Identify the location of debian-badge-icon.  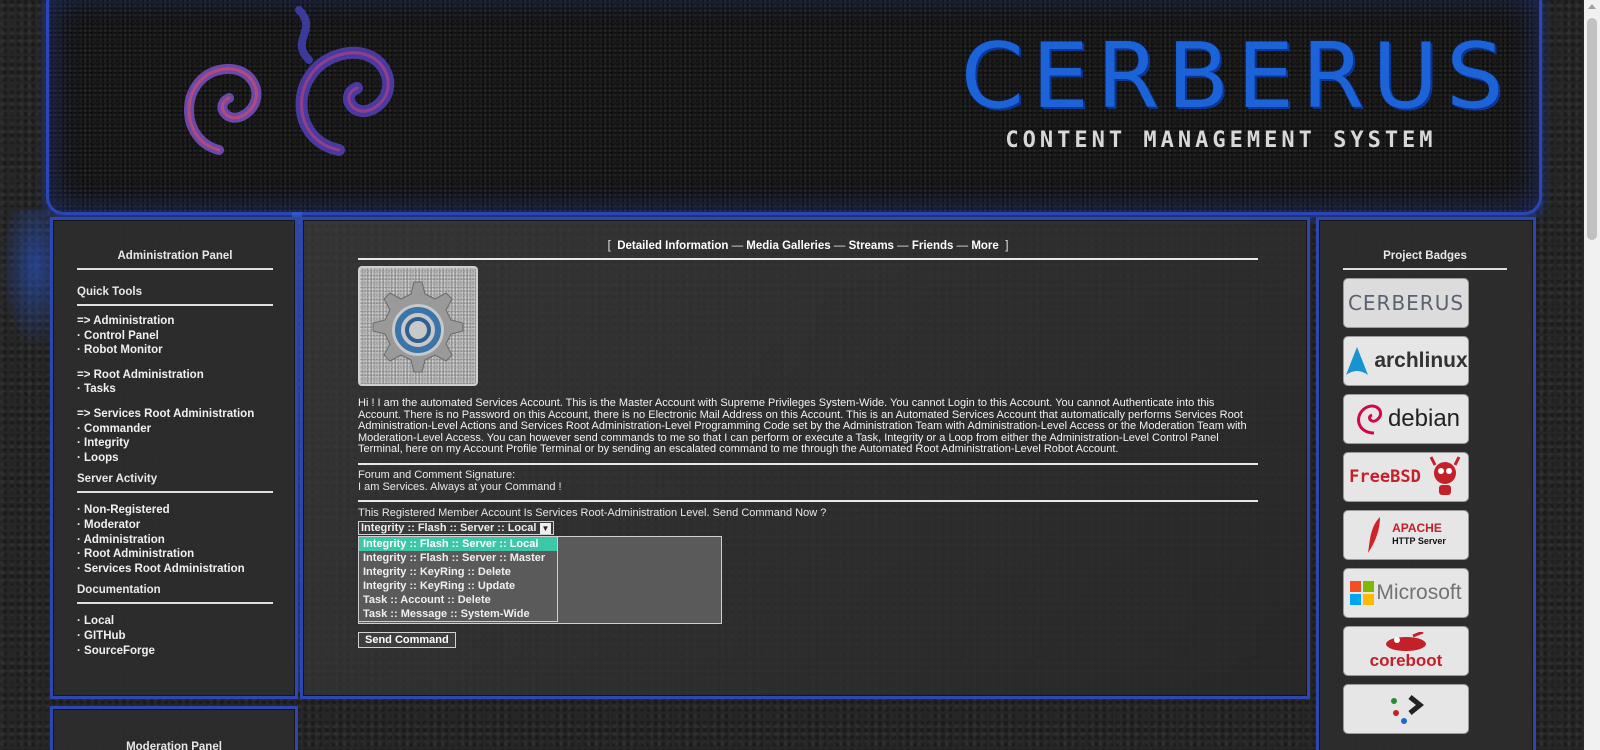
(1370, 419).